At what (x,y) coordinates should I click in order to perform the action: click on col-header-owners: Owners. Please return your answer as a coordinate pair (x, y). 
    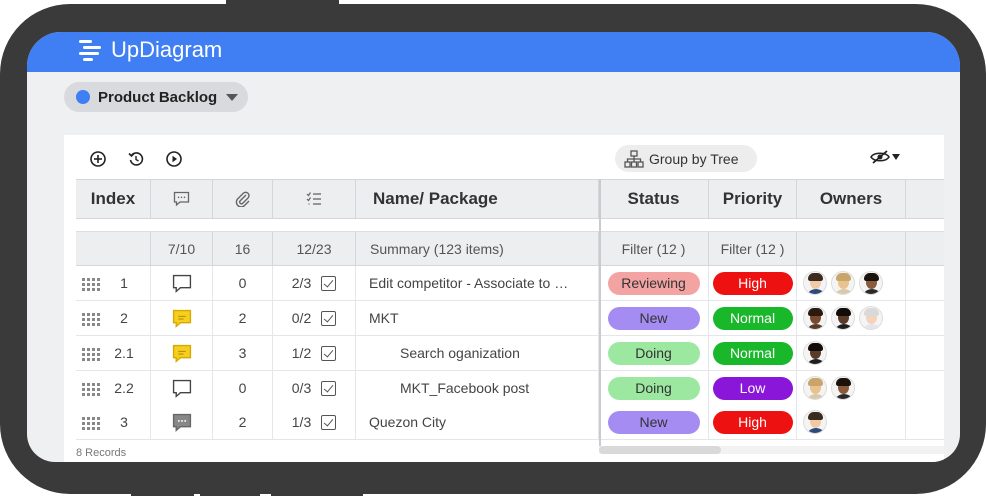
    Looking at the image, I should click on (851, 199).